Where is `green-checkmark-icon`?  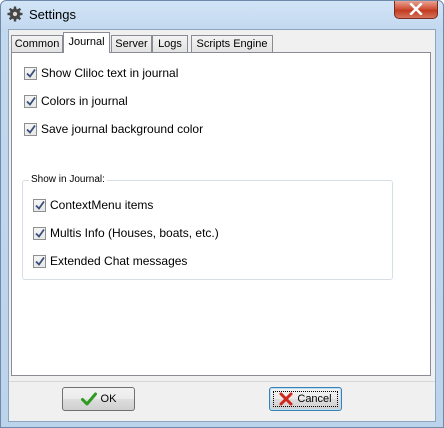
green-checkmark-icon is located at coordinates (88, 399).